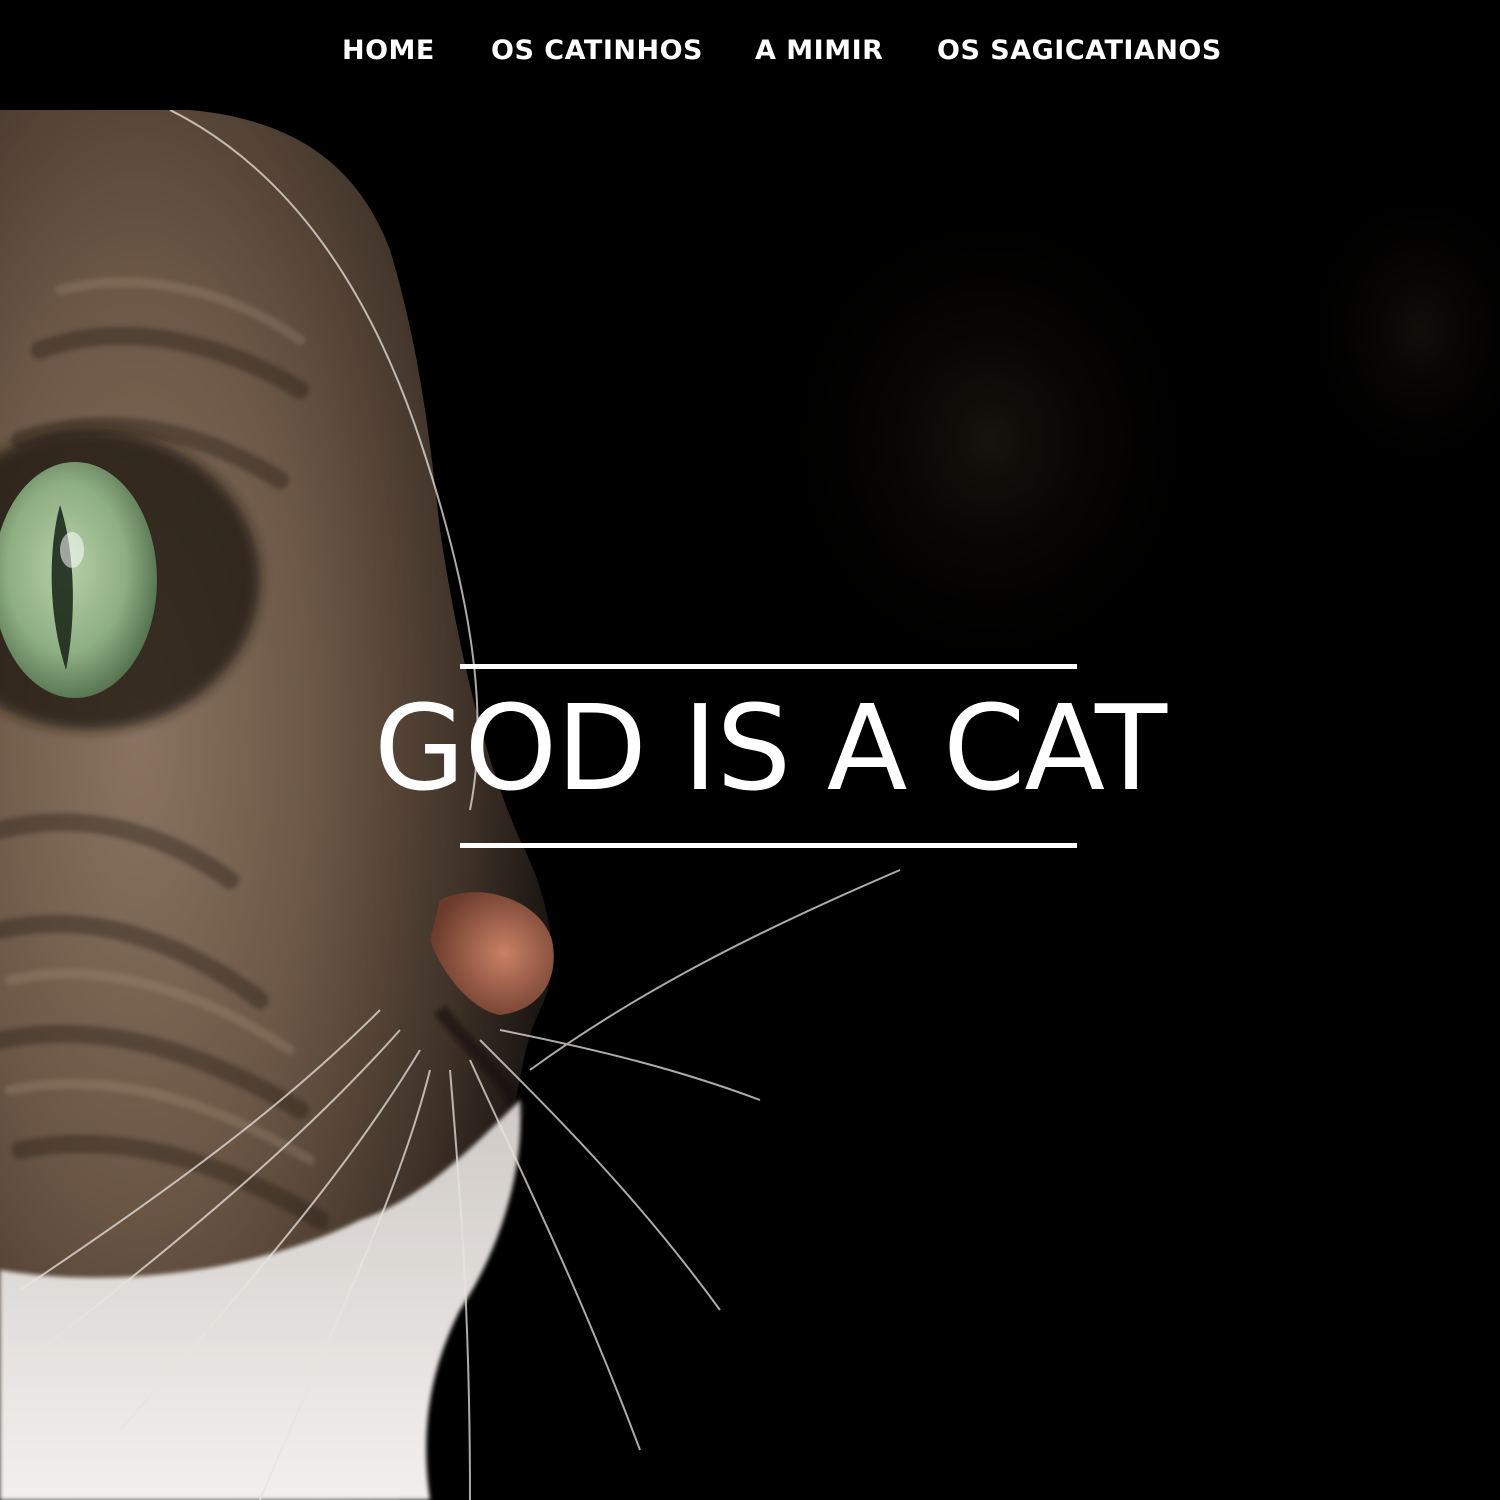  I want to click on nav-link-os-sagicatianos: OS SAGICATIANOS, so click(1079, 51).